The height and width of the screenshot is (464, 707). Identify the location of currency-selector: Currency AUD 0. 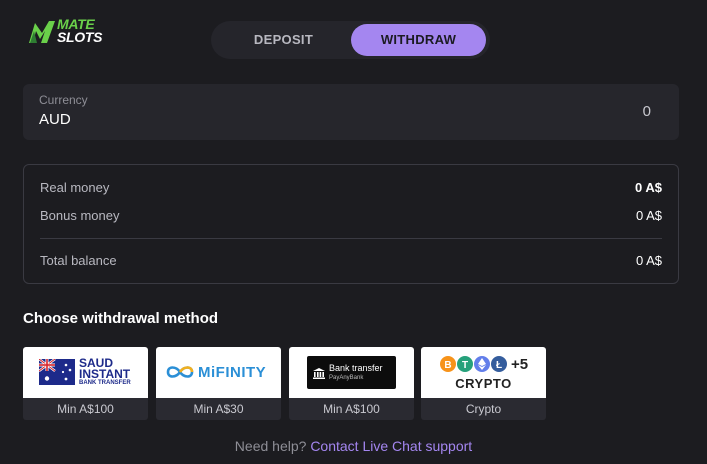
(351, 112).